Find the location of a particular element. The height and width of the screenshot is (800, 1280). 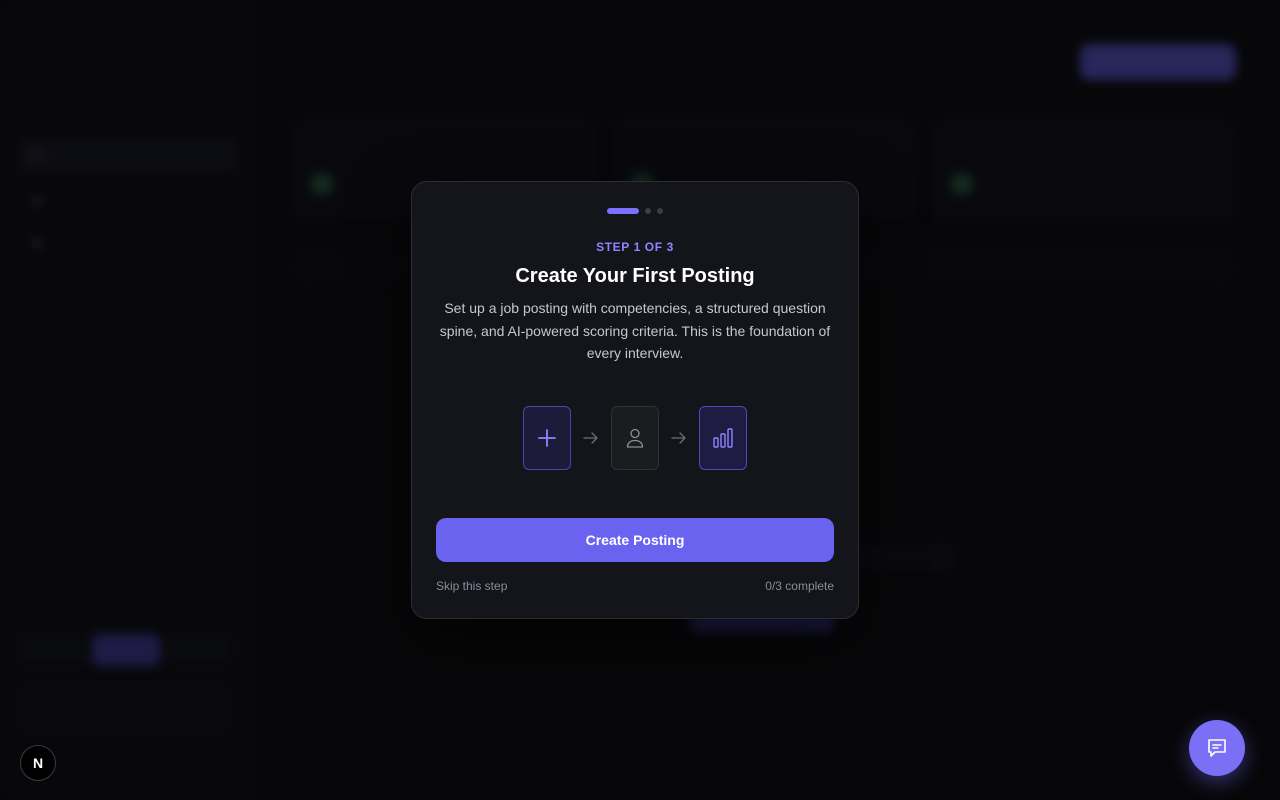

score-step-tile is located at coordinates (723, 438).